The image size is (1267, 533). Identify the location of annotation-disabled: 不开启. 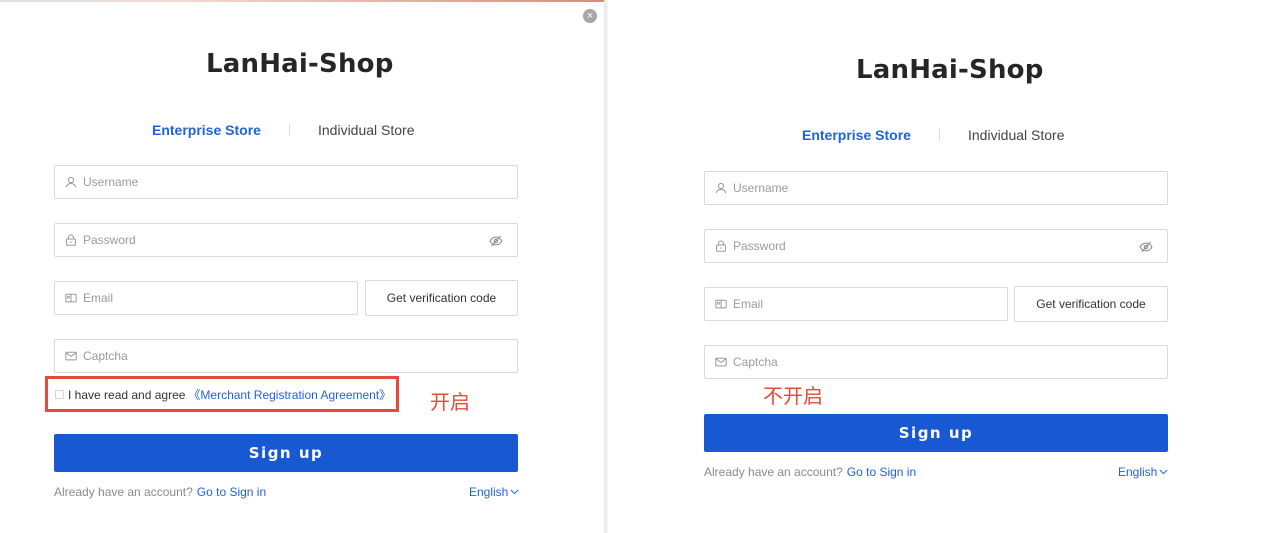
(793, 396).